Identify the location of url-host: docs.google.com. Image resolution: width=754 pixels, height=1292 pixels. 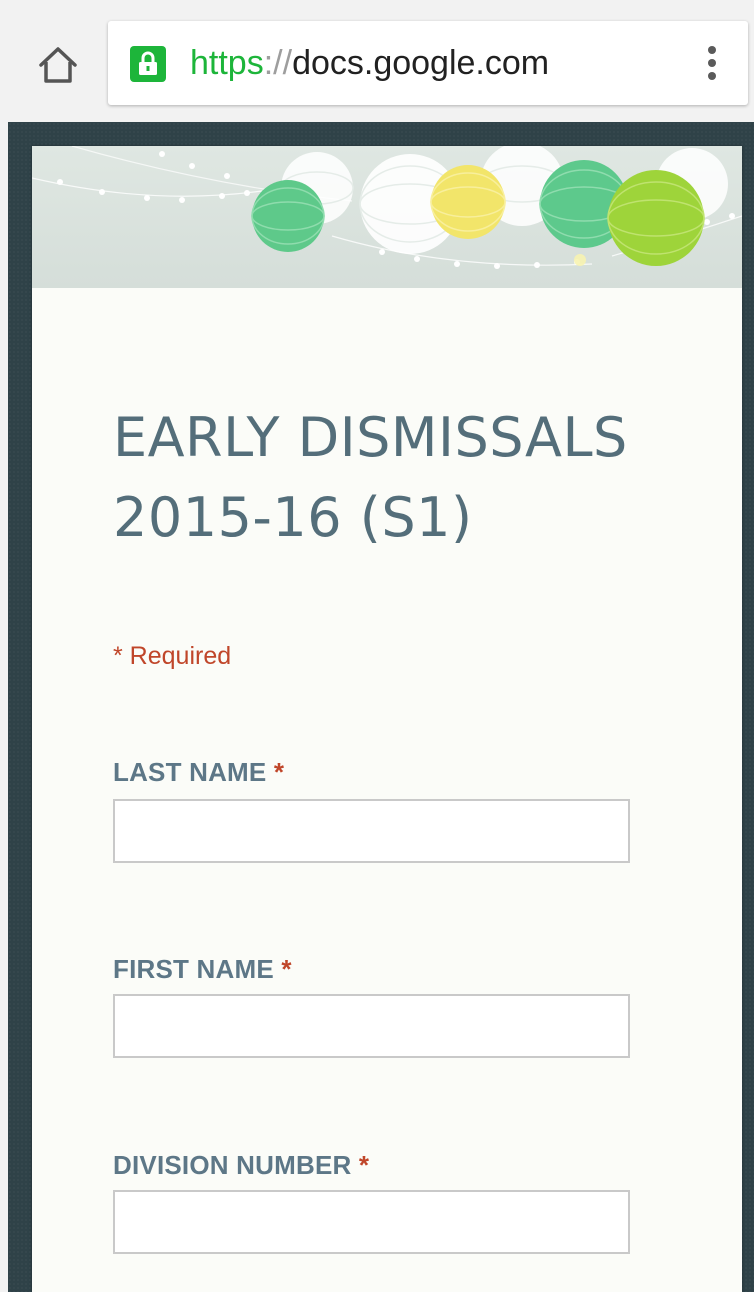
(421, 63).